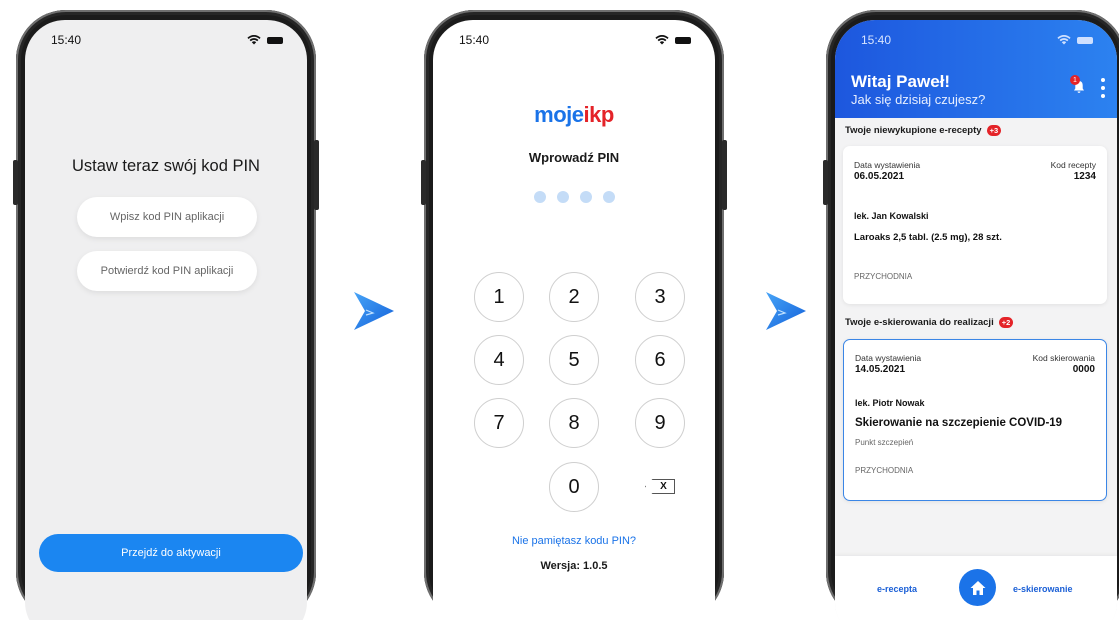 The height and width of the screenshot is (620, 1119). Describe the element at coordinates (901, 81) in the screenshot. I see `greeting: Witaj Paweł!` at that location.